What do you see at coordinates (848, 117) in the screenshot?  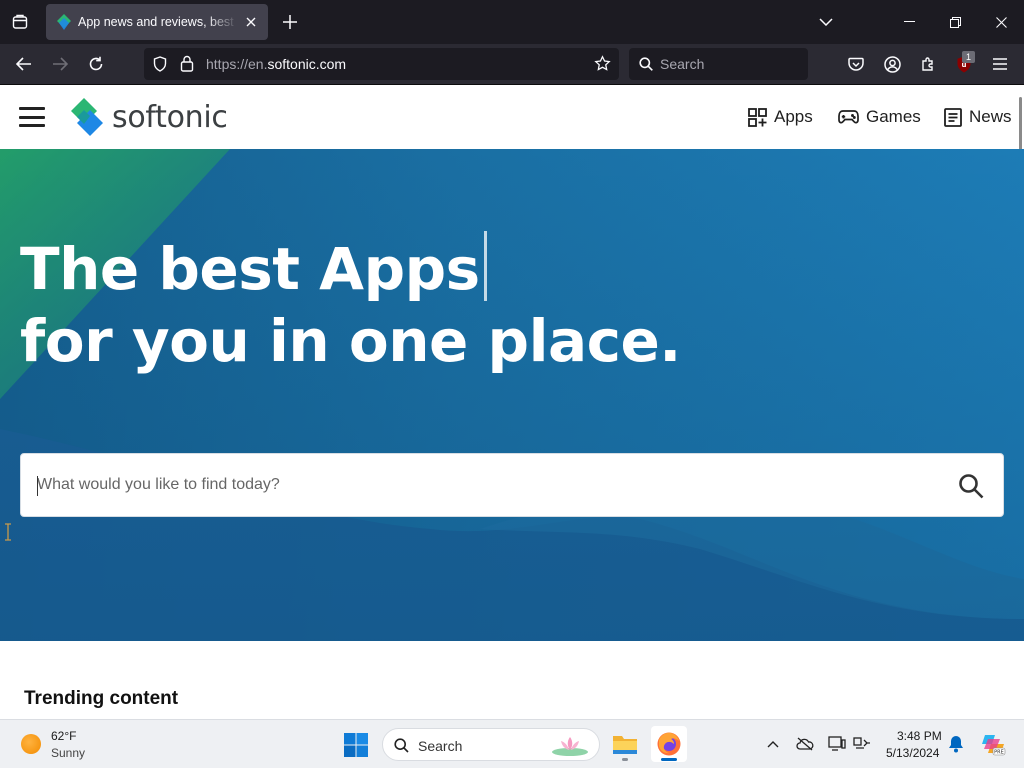 I see `gamepad-icon` at bounding box center [848, 117].